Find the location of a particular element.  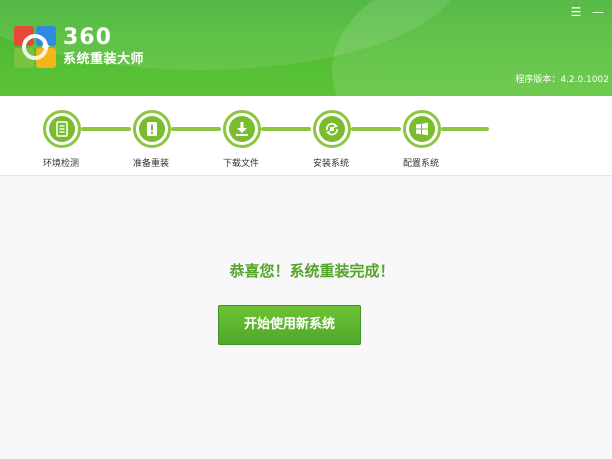

360-logo-icon is located at coordinates (35, 47).